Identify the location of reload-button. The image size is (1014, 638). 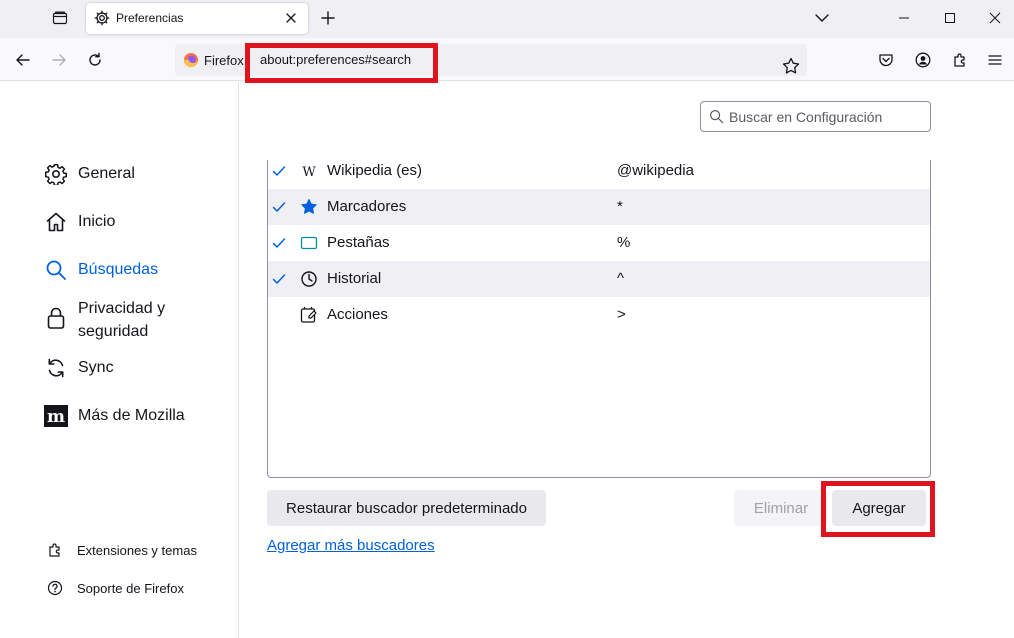
(95, 60).